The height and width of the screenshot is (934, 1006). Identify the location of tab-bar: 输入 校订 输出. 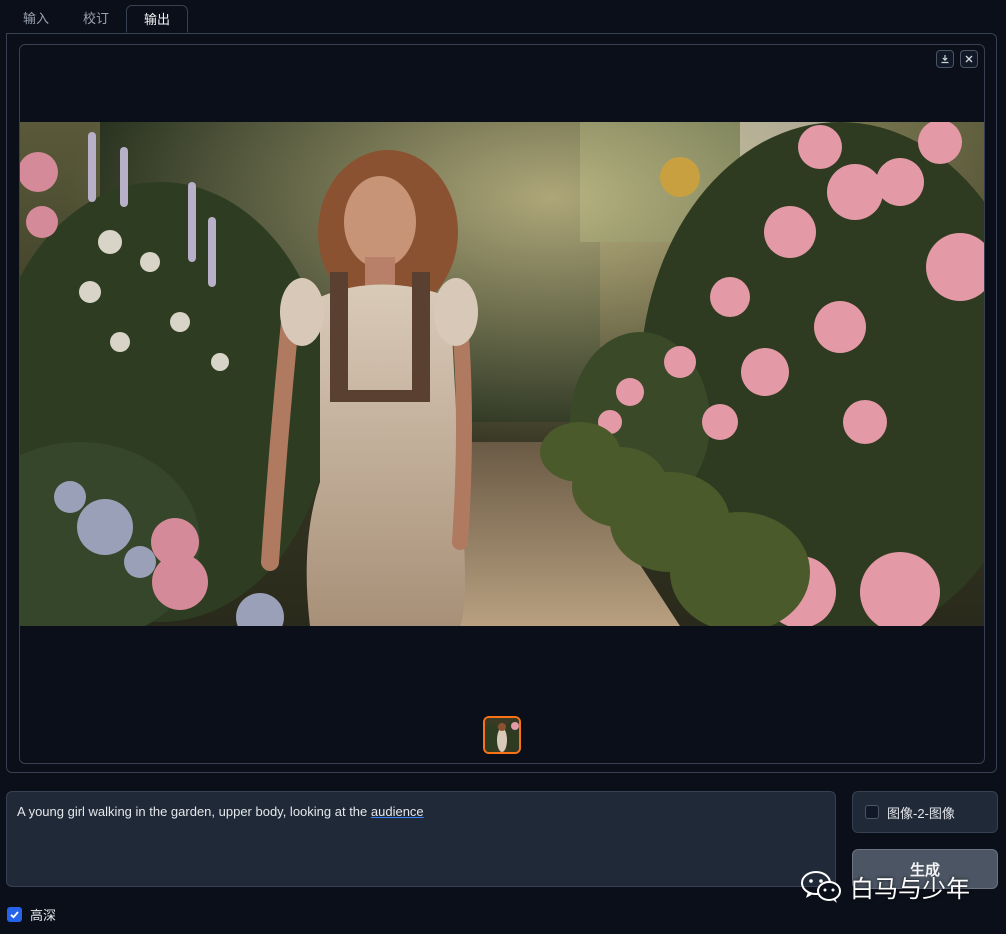
(97, 19).